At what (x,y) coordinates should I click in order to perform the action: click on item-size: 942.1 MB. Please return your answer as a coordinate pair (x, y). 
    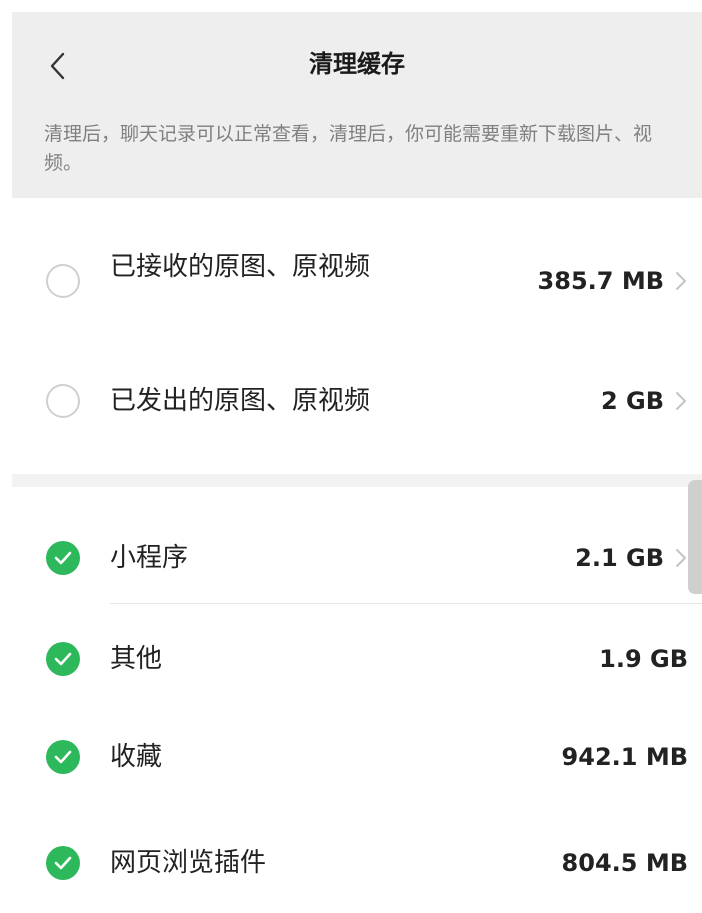
    Looking at the image, I should click on (624, 757).